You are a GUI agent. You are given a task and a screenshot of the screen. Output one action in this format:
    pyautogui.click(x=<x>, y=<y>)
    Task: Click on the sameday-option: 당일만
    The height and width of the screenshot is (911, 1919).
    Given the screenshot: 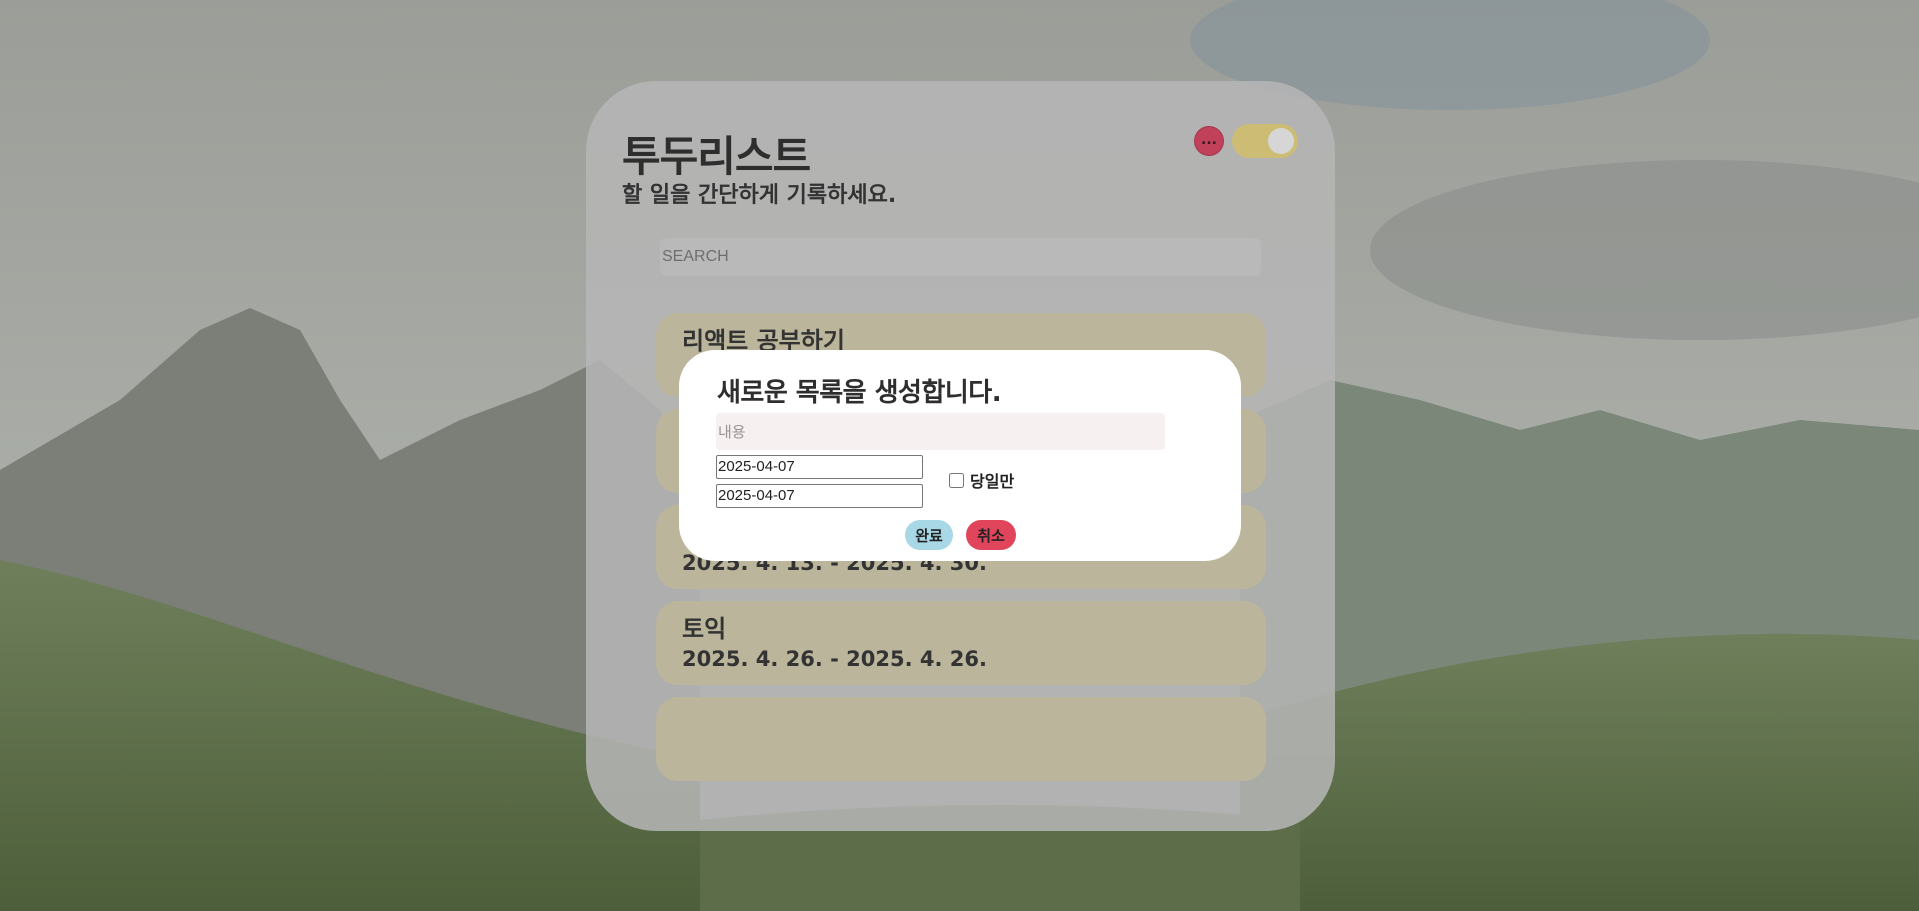 What is the action you would take?
    pyautogui.click(x=981, y=480)
    